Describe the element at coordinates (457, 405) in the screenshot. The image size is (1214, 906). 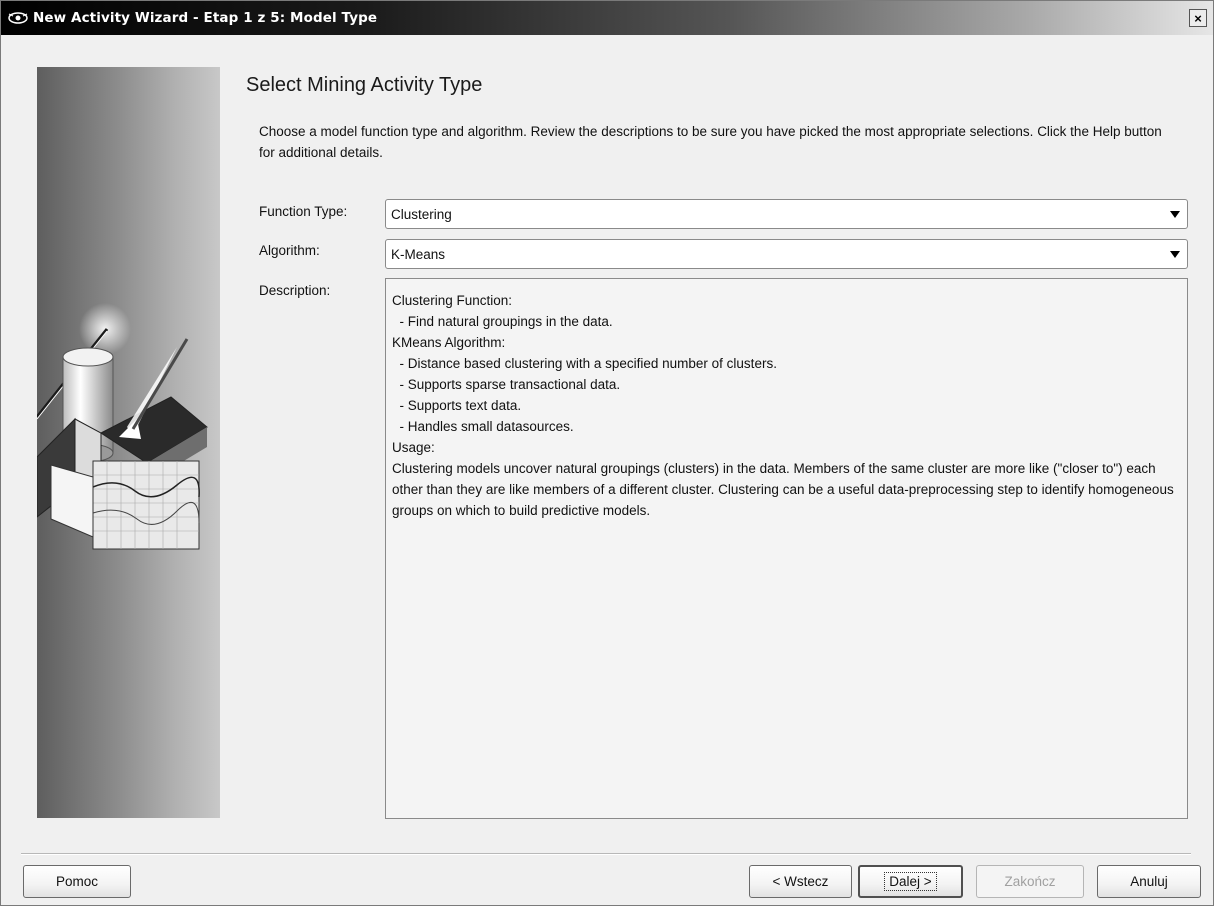
I see `description-line: - Supports text data.` at that location.